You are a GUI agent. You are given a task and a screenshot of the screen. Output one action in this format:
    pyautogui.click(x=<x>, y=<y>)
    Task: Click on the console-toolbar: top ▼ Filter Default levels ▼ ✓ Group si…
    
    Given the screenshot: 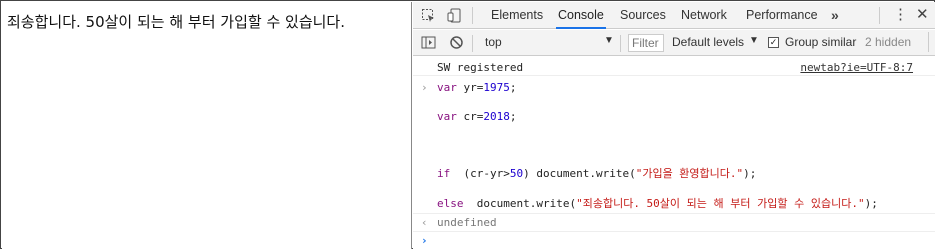 What is the action you would take?
    pyautogui.click(x=674, y=43)
    